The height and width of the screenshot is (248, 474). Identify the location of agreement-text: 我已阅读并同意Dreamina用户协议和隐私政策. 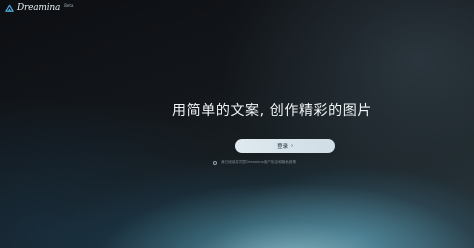
(259, 162).